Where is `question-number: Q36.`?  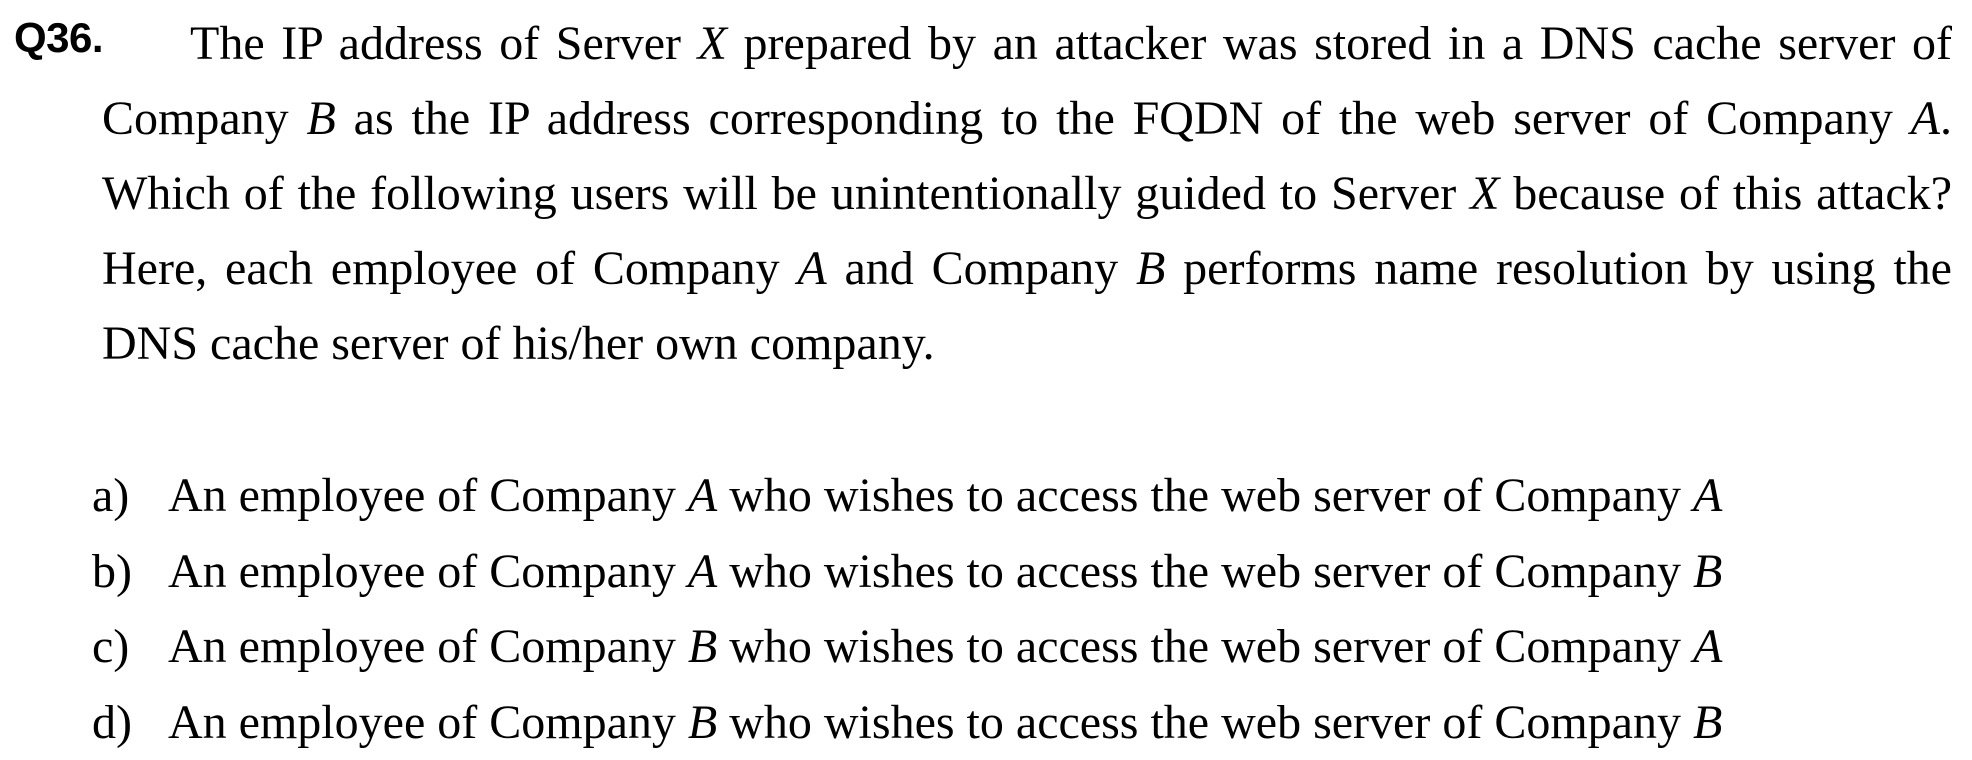 question-number: Q36. is located at coordinates (58, 38).